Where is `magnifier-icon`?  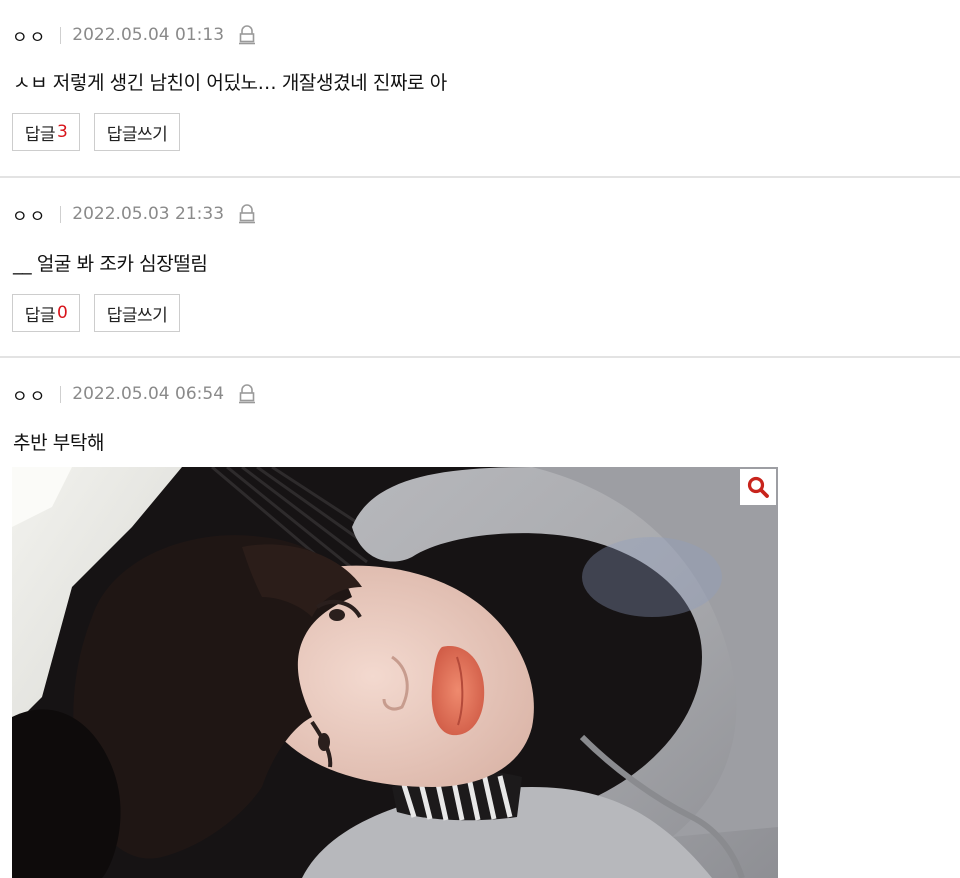
magnifier-icon is located at coordinates (758, 487).